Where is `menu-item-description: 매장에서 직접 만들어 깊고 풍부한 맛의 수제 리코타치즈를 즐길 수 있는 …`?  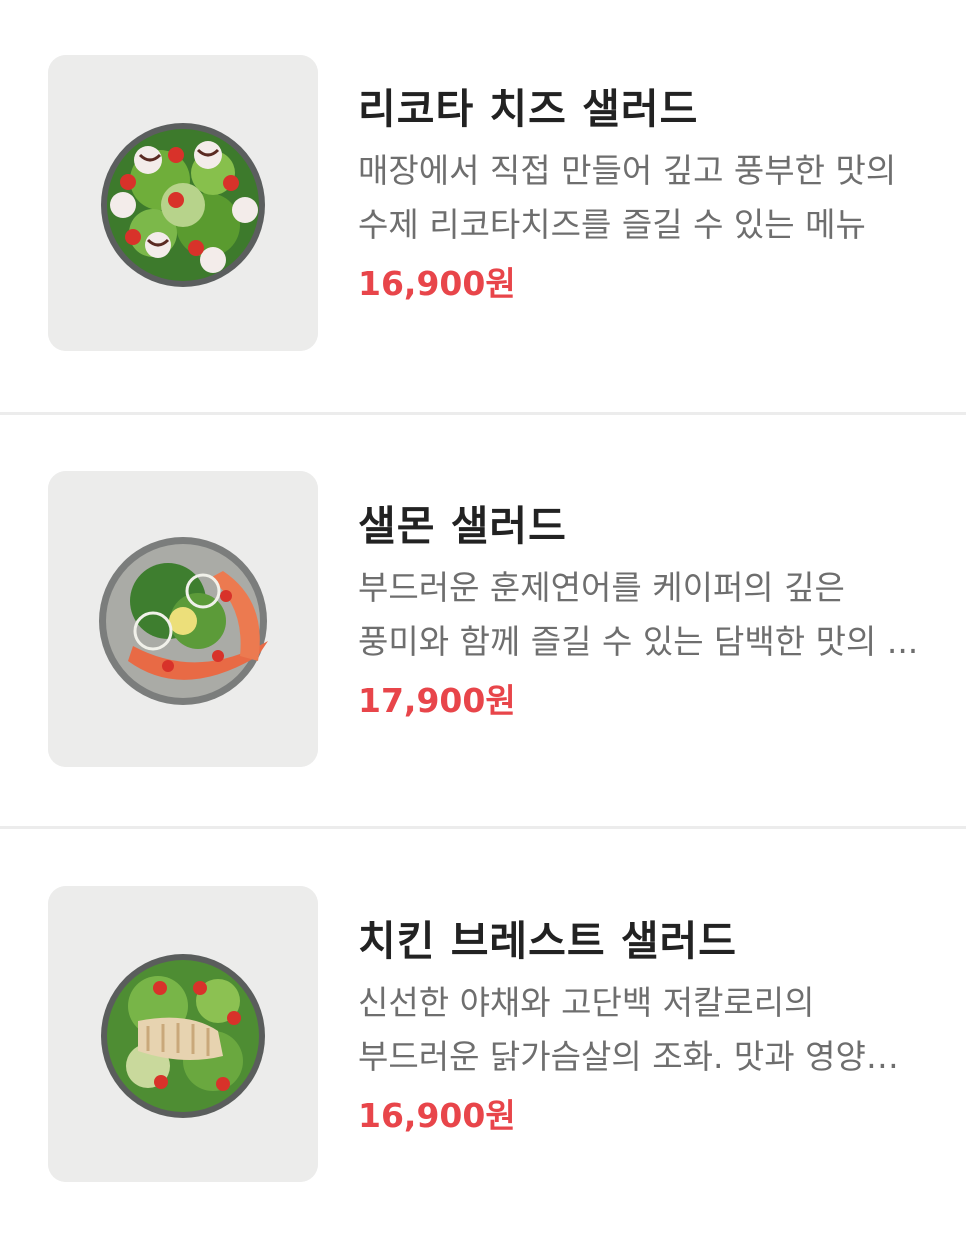
menu-item-description: 매장에서 직접 만들어 깊고 풍부한 맛의 수제 리코타치즈를 즐길 수 있는 … is located at coordinates (627, 197).